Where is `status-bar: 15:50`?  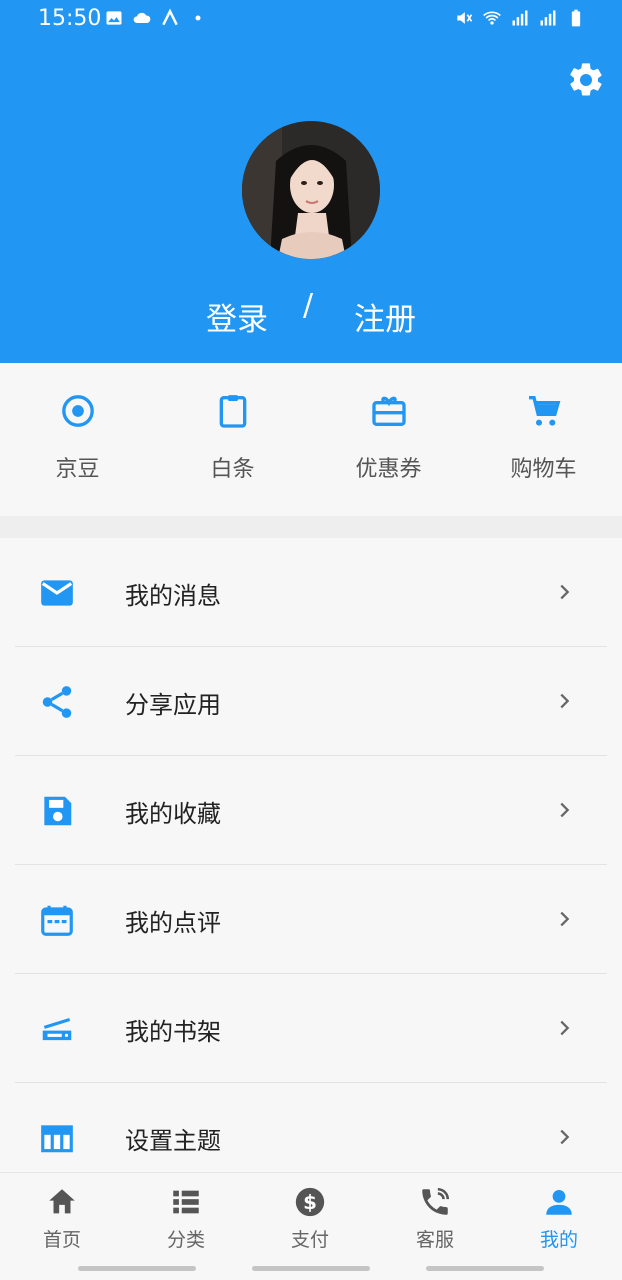
status-bar: 15:50 is located at coordinates (311, 19).